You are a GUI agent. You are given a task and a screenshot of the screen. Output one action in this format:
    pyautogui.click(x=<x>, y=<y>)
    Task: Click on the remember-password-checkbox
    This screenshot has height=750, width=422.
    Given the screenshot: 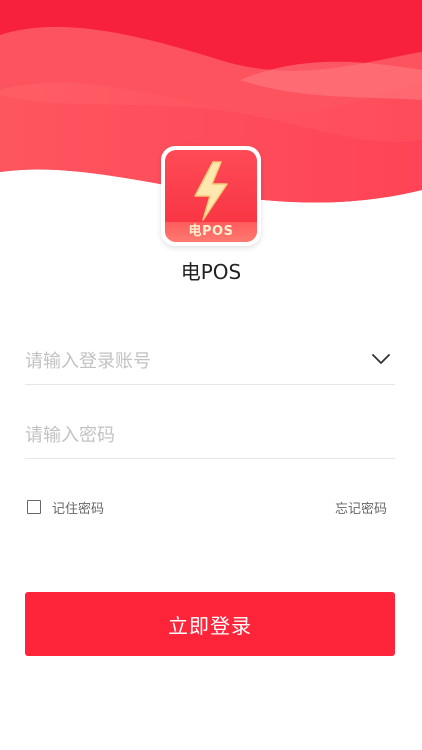 What is the action you would take?
    pyautogui.click(x=34, y=507)
    